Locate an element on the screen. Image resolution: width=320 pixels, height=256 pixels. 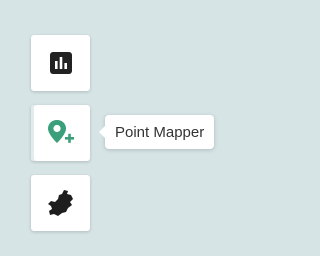
tooltip-label: Point Mapper is located at coordinates (160, 132).